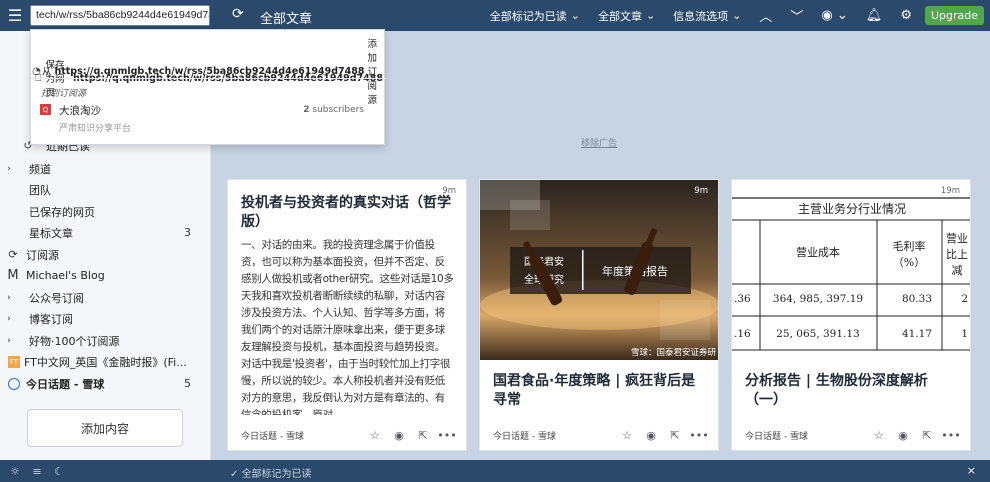 The height and width of the screenshot is (482, 990). I want to click on gear-icon: ⚙, so click(906, 15).